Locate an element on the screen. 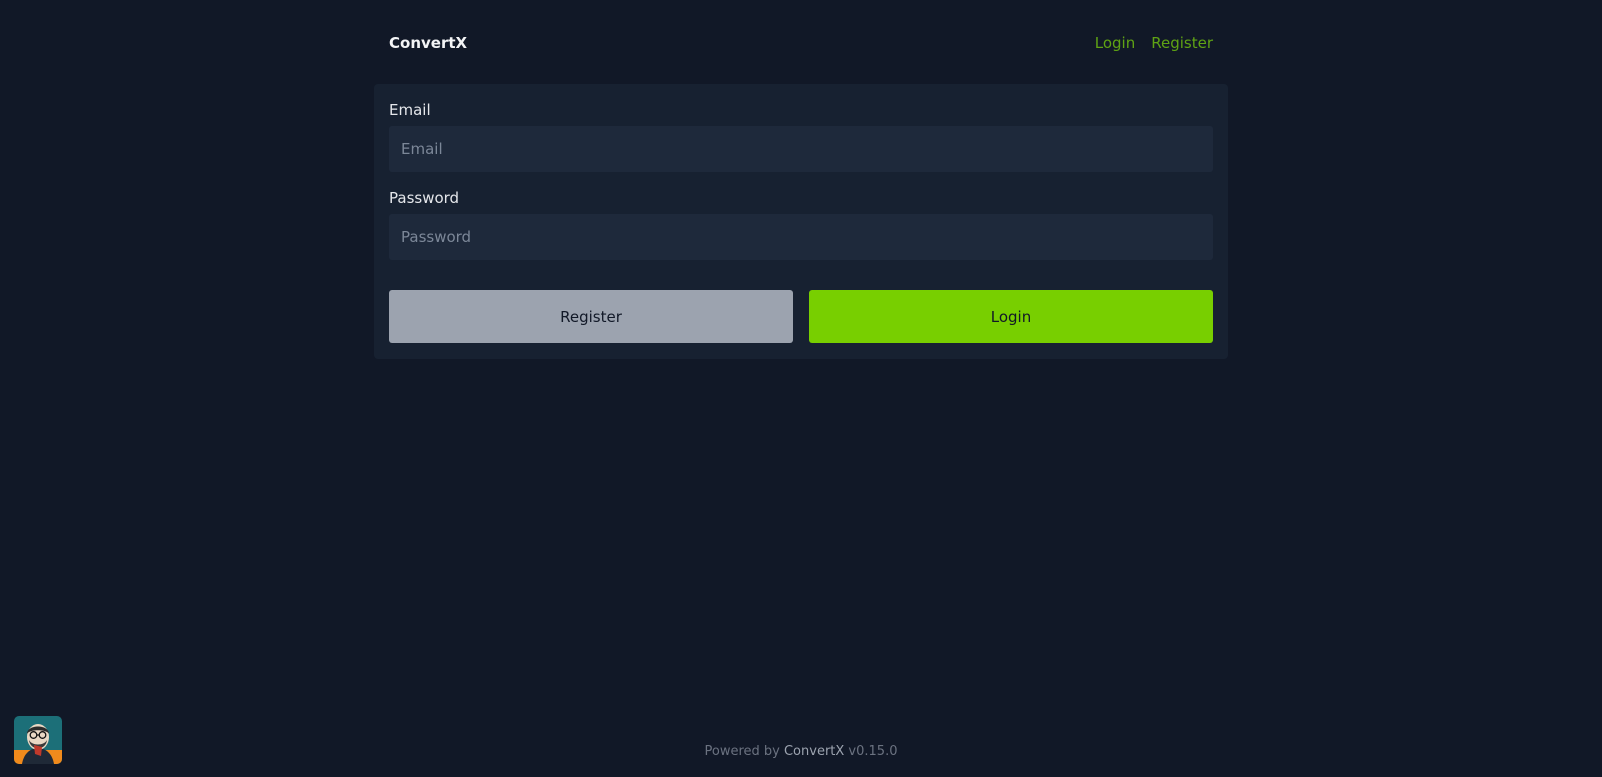 This screenshot has height=777, width=1602. footer: Powered by ConvertX v0.15.0 is located at coordinates (801, 751).